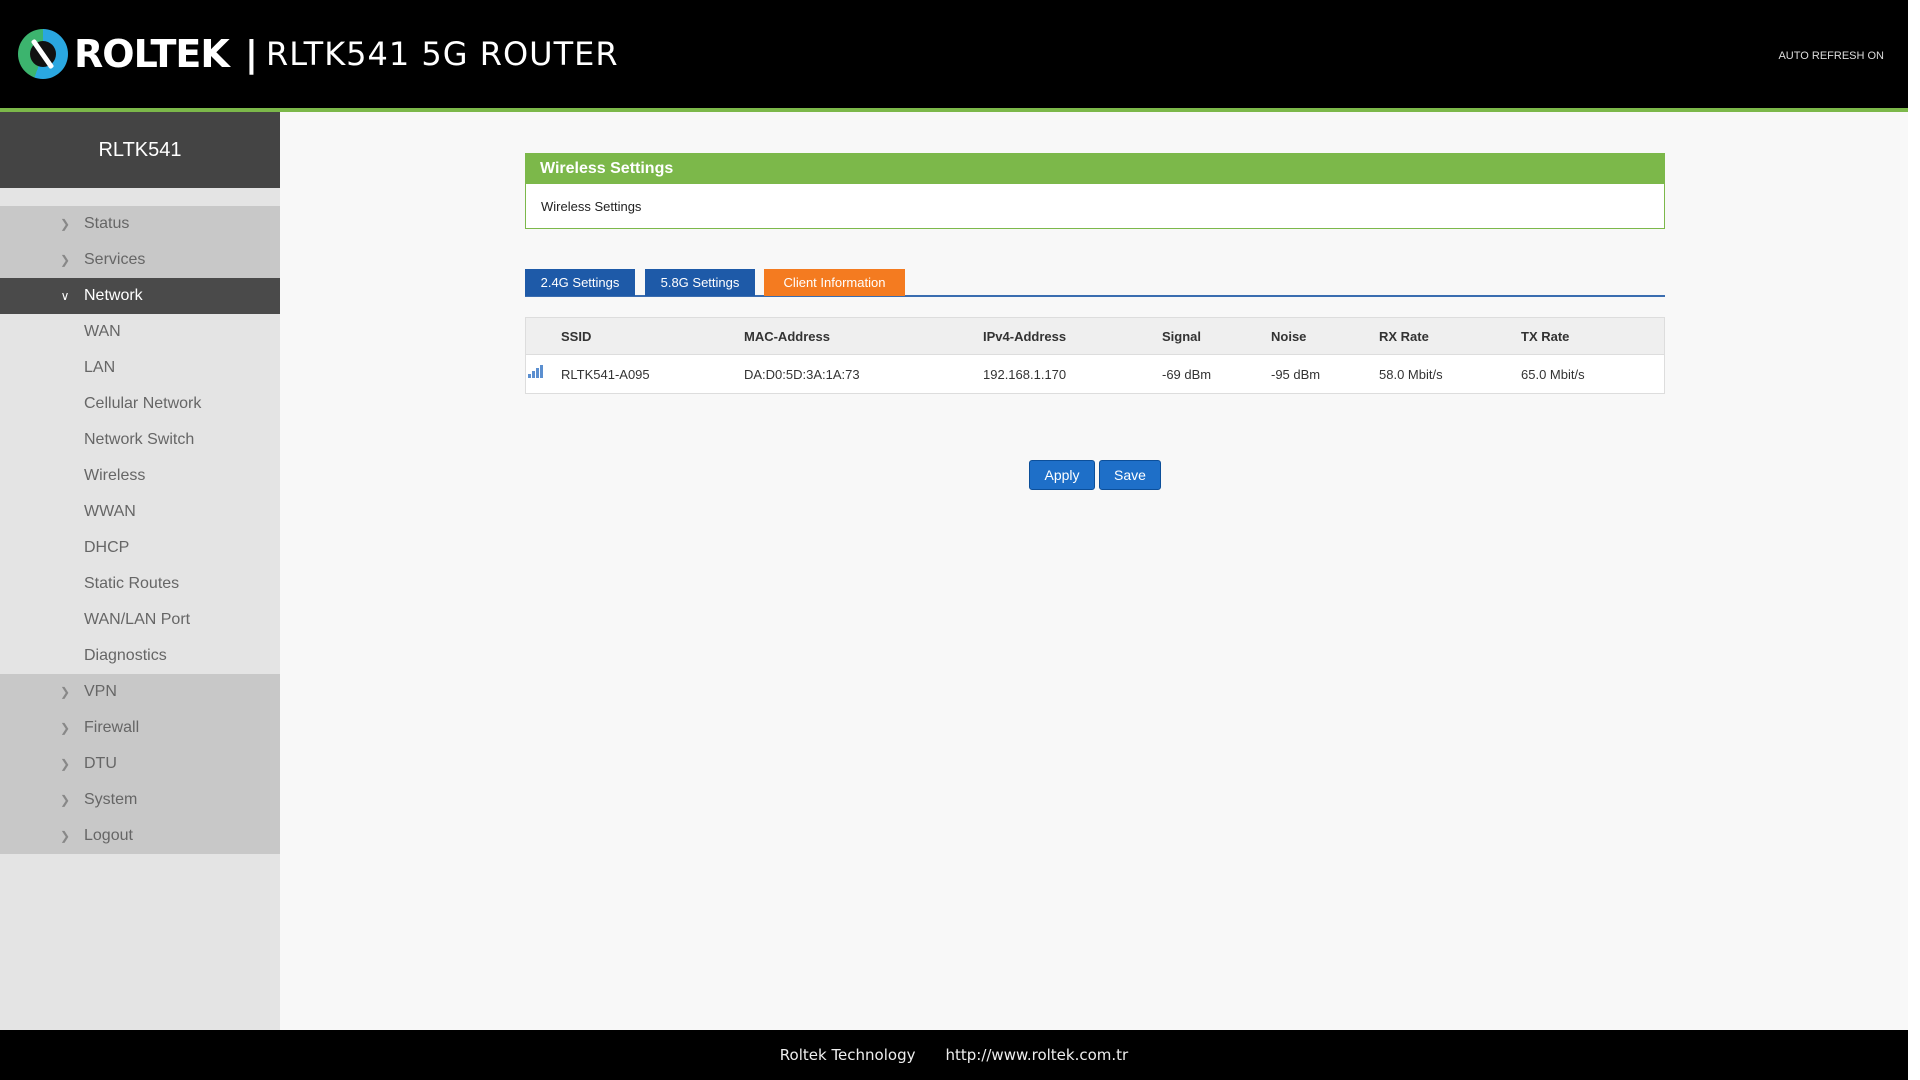  Describe the element at coordinates (1025, 336) in the screenshot. I see `column-header-ipv4: IPv4-Address` at that location.